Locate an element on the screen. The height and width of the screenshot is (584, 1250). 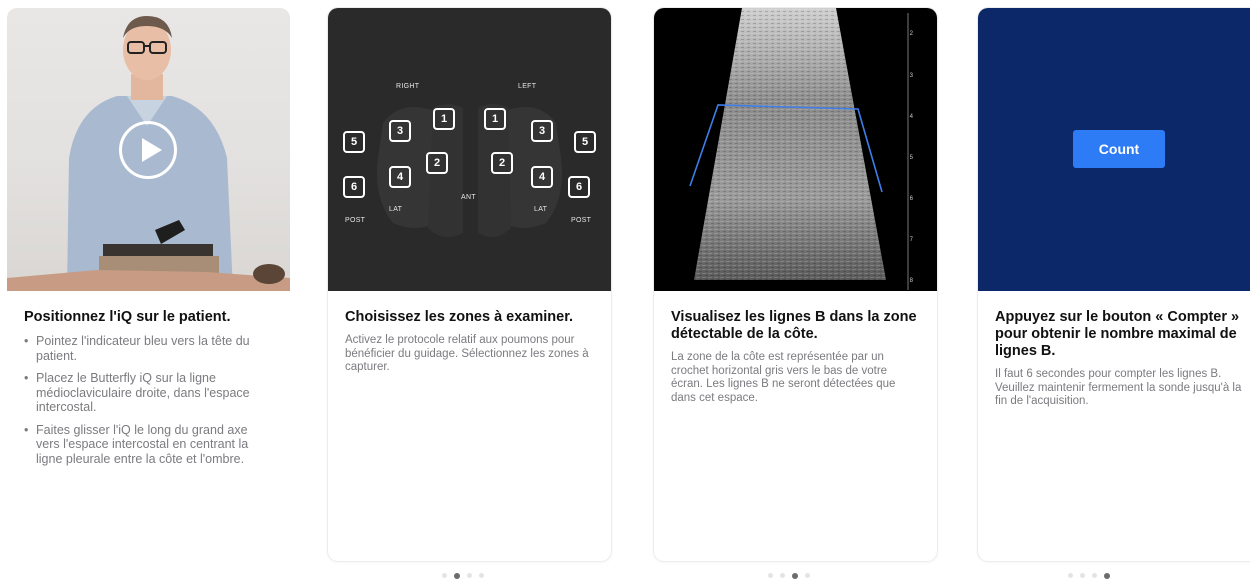
zone-right-6: 6 is located at coordinates (354, 187).